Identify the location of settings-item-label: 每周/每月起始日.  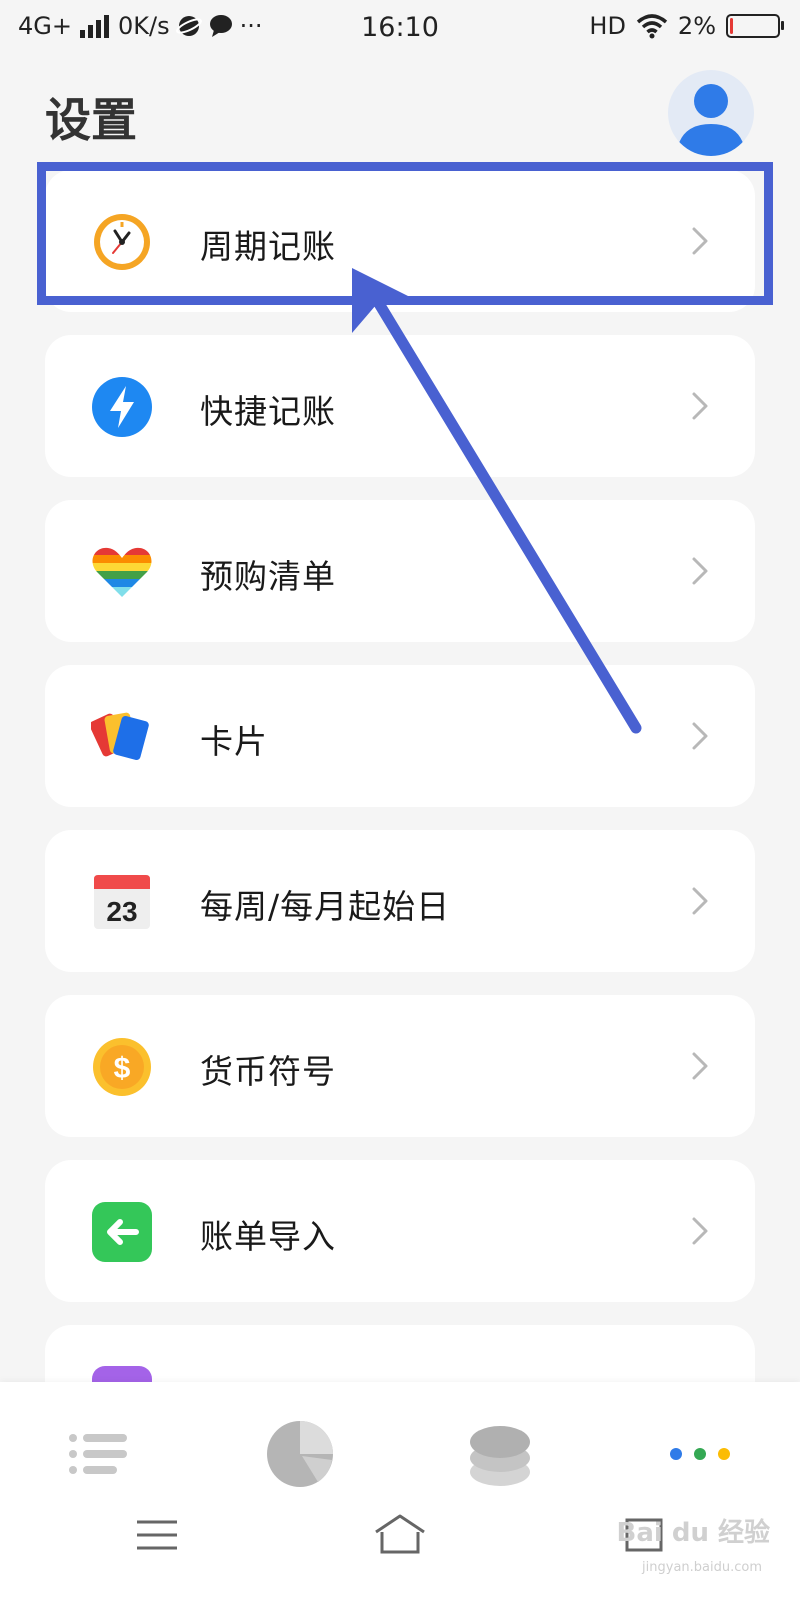
(325, 906).